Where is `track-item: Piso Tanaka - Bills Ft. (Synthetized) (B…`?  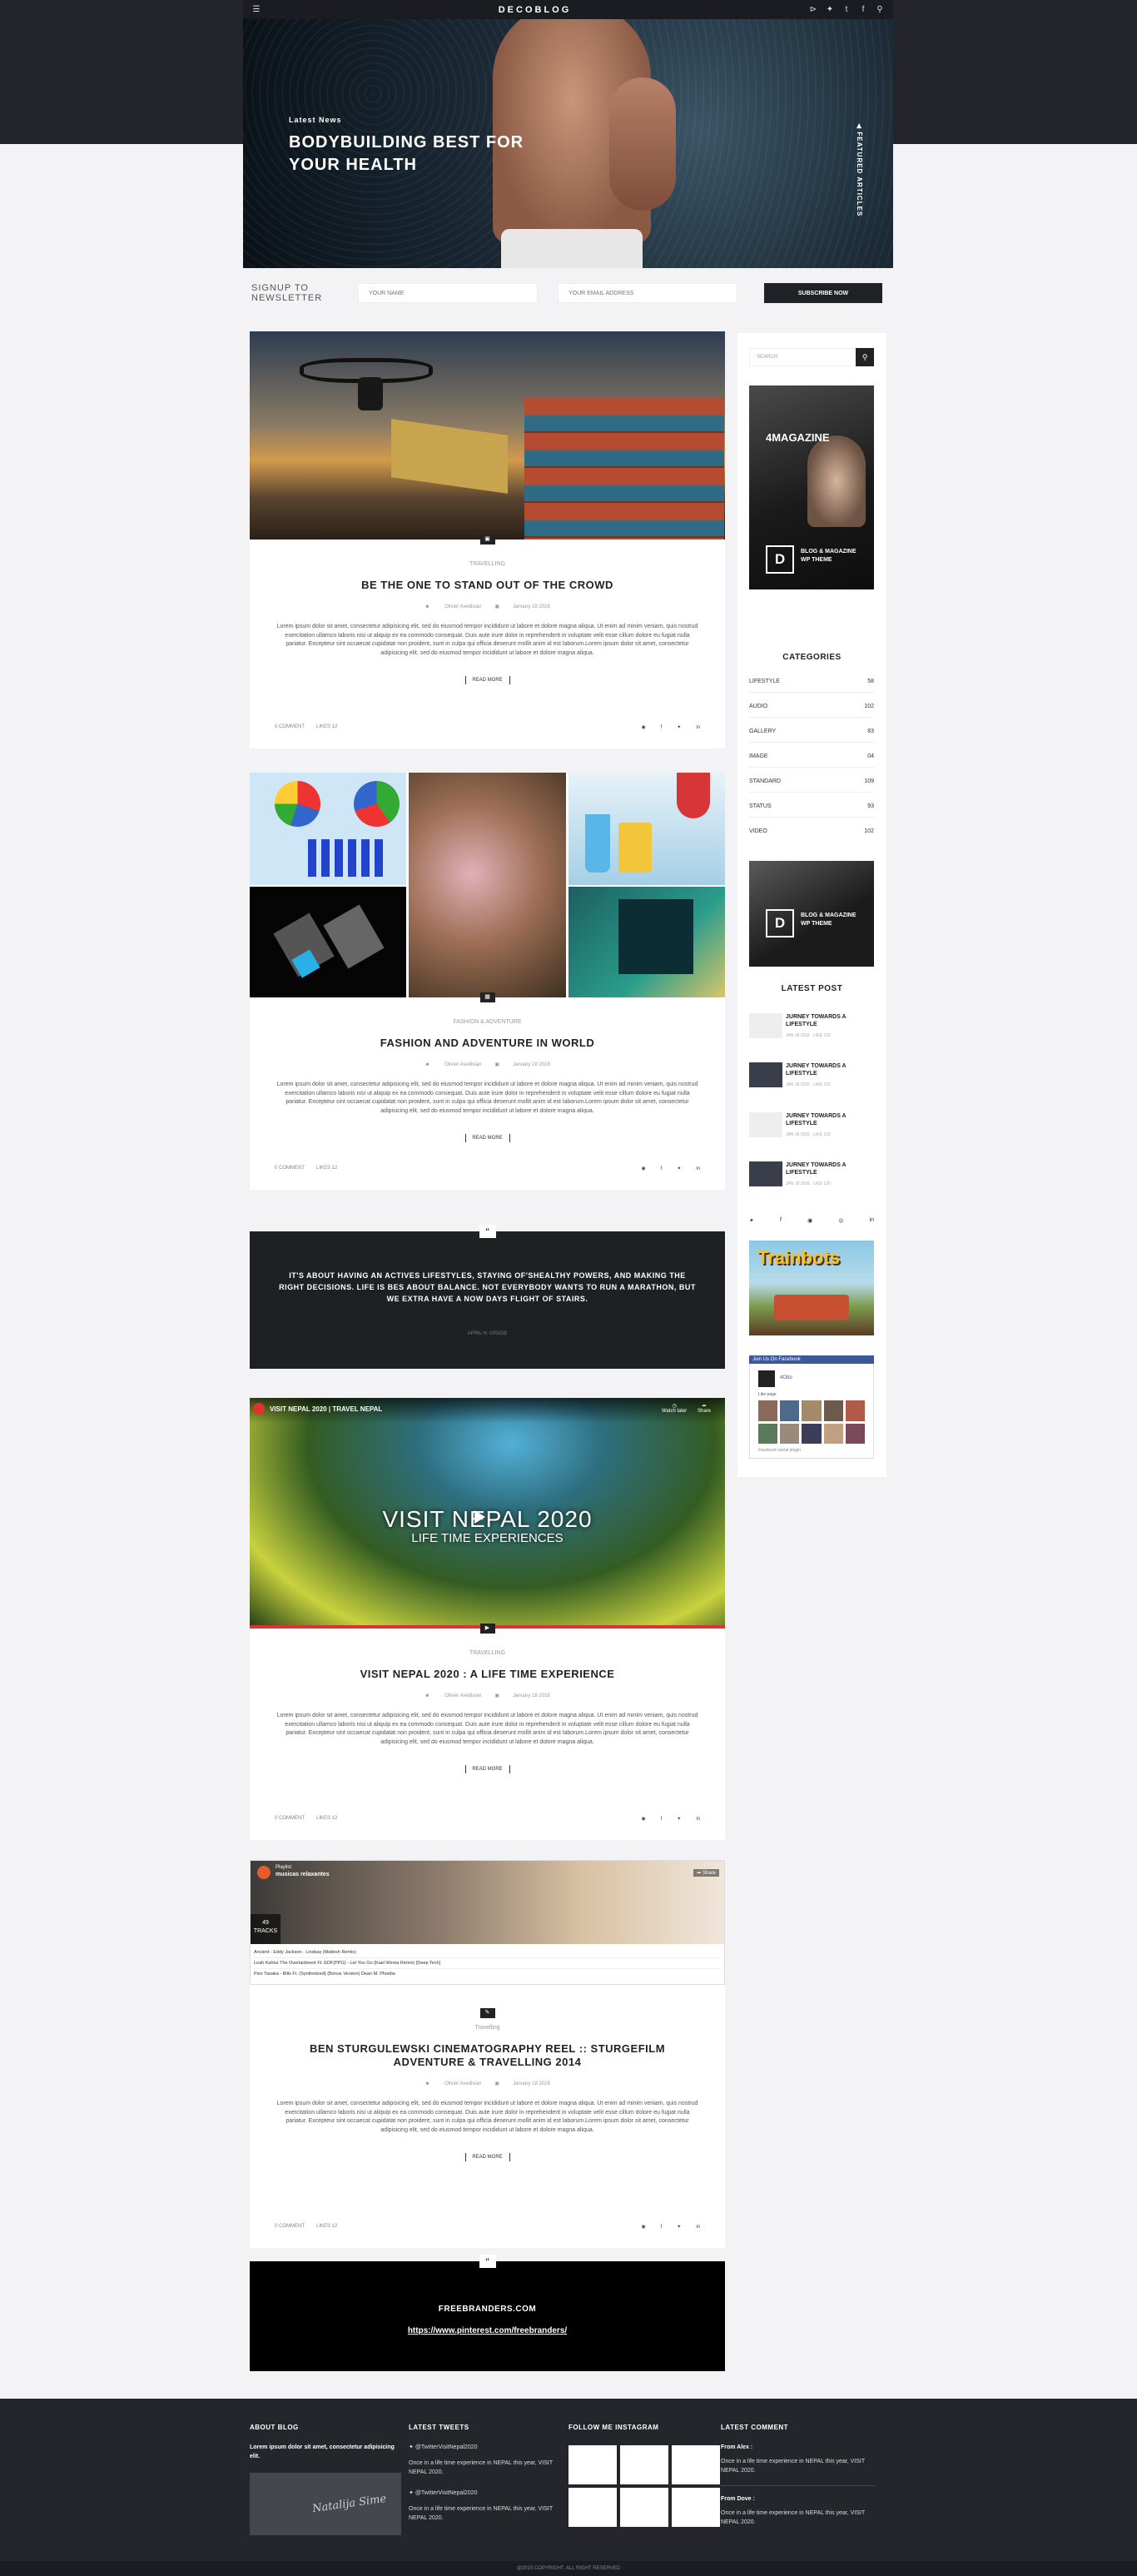 track-item: Piso Tanaka - Bills Ft. (Synthetized) (B… is located at coordinates (487, 1974).